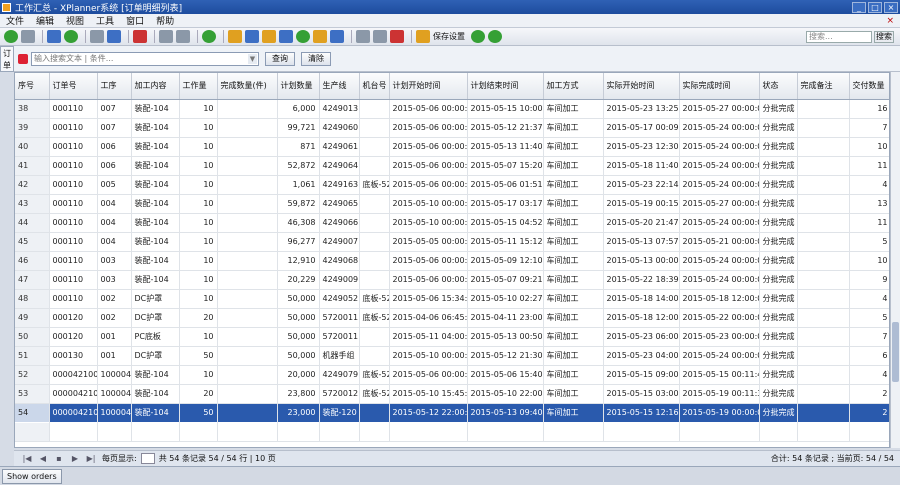  I want to click on table-cell: 2015-05-19 00:15:34, so click(641, 204).